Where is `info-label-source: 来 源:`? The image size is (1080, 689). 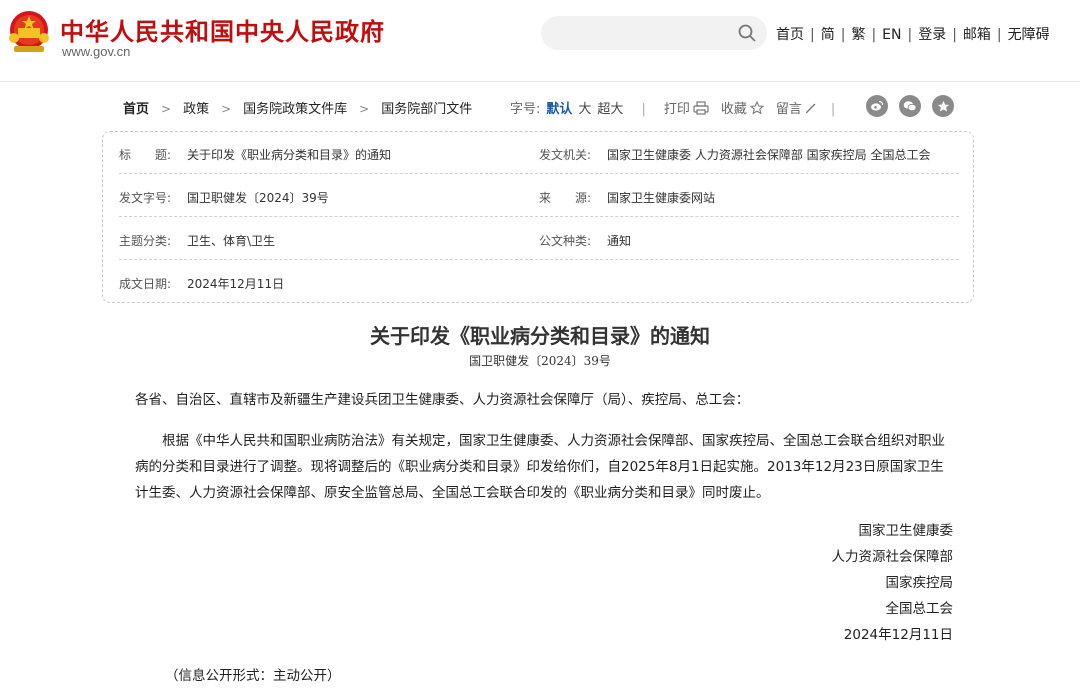 info-label-source: 来 源: is located at coordinates (565, 198).